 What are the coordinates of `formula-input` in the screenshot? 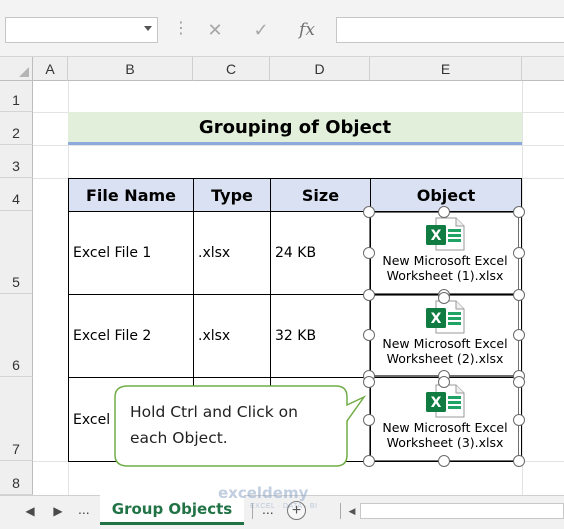 It's located at (450, 30).